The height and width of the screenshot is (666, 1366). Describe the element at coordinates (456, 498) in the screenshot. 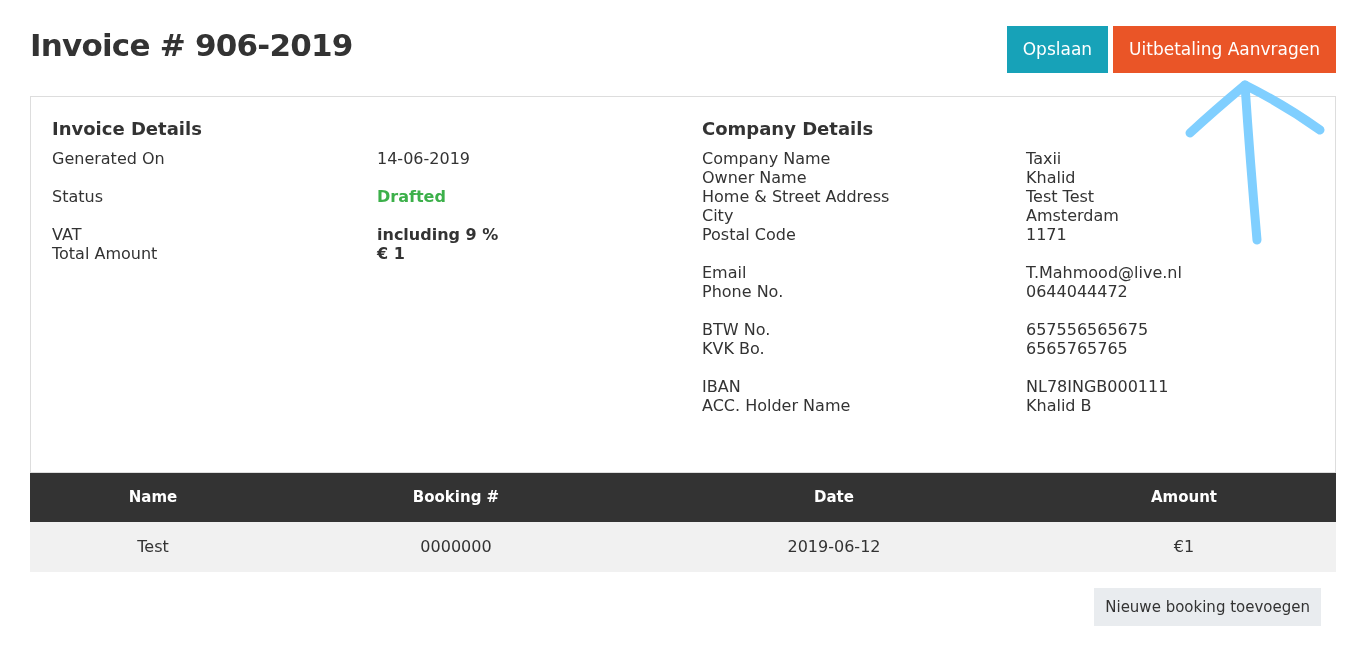

I see `column-header: Booking #` at that location.